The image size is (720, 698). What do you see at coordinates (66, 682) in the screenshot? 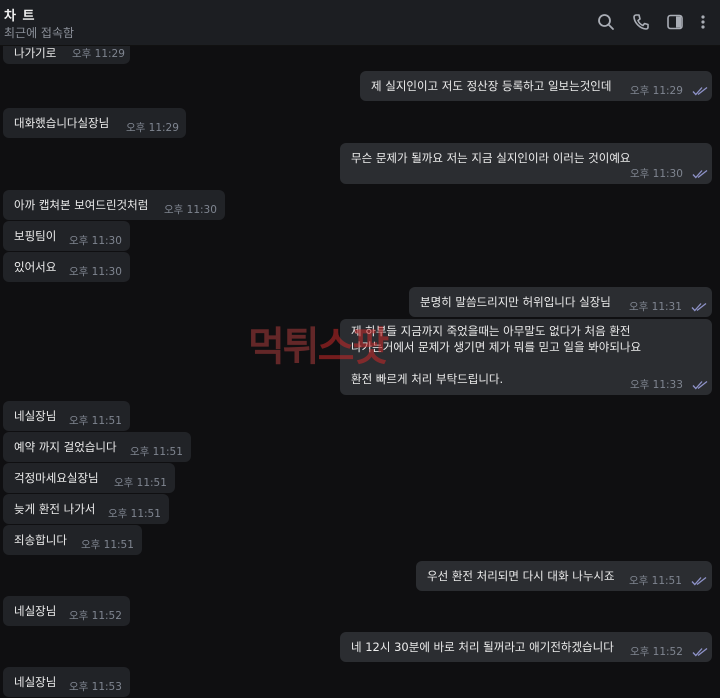
I see `incoming-message: 네실장님 오후 11:53` at bounding box center [66, 682].